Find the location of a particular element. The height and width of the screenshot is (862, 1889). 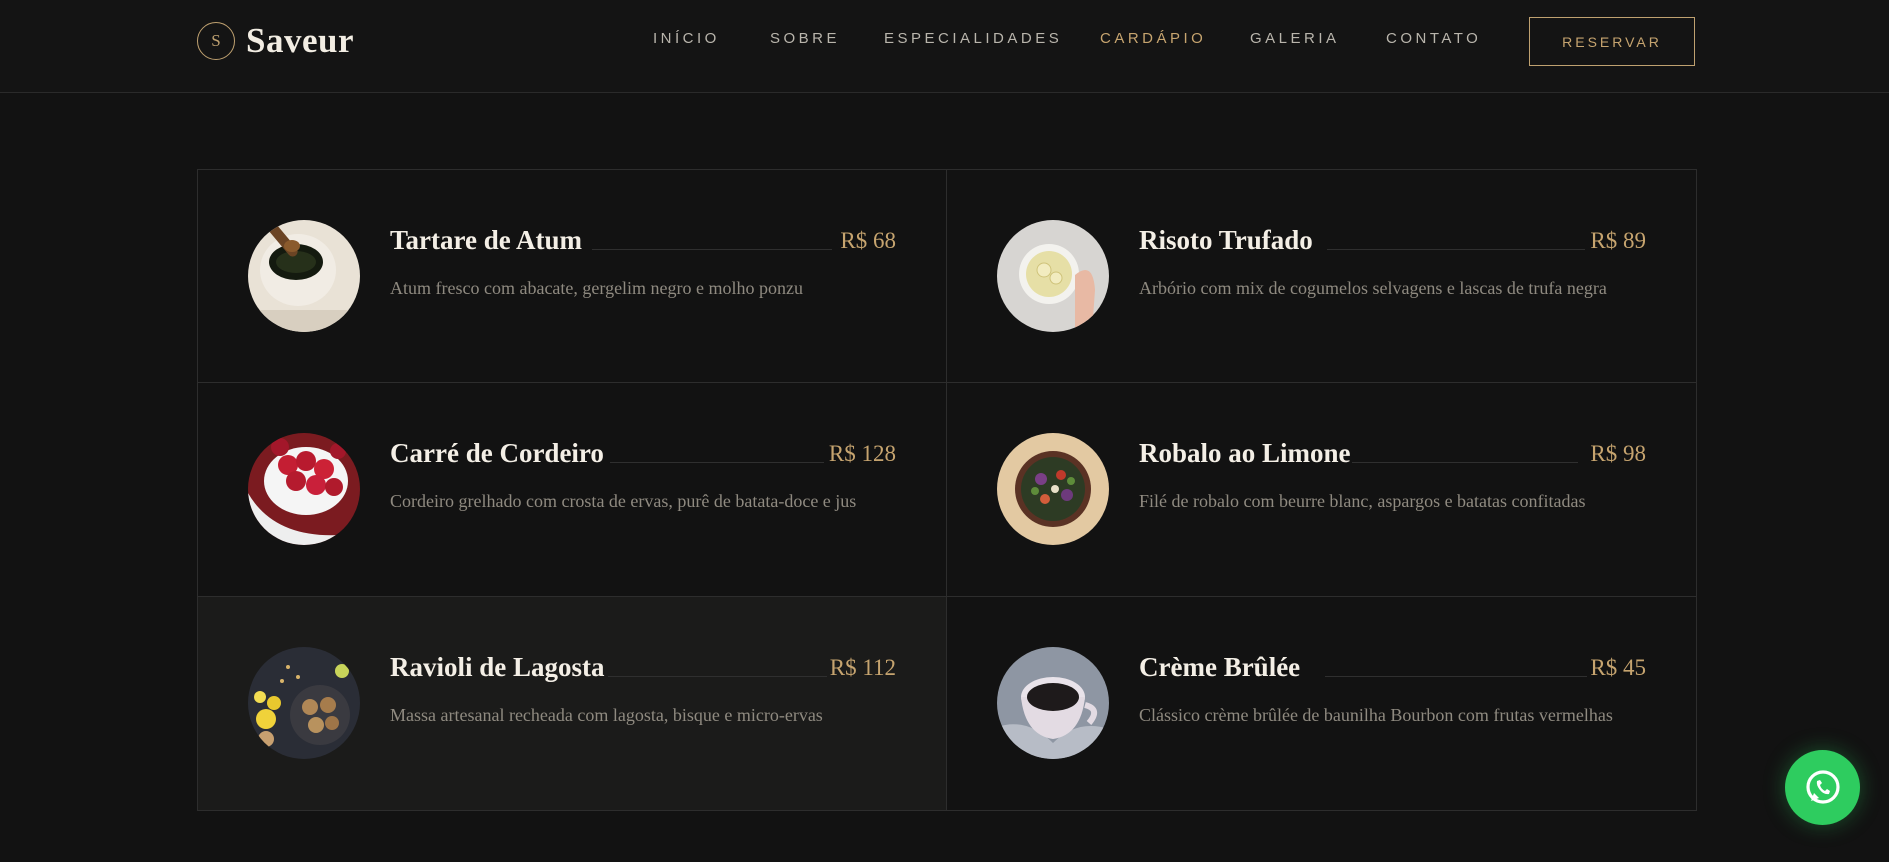

honey-jar-photo is located at coordinates (304, 276).